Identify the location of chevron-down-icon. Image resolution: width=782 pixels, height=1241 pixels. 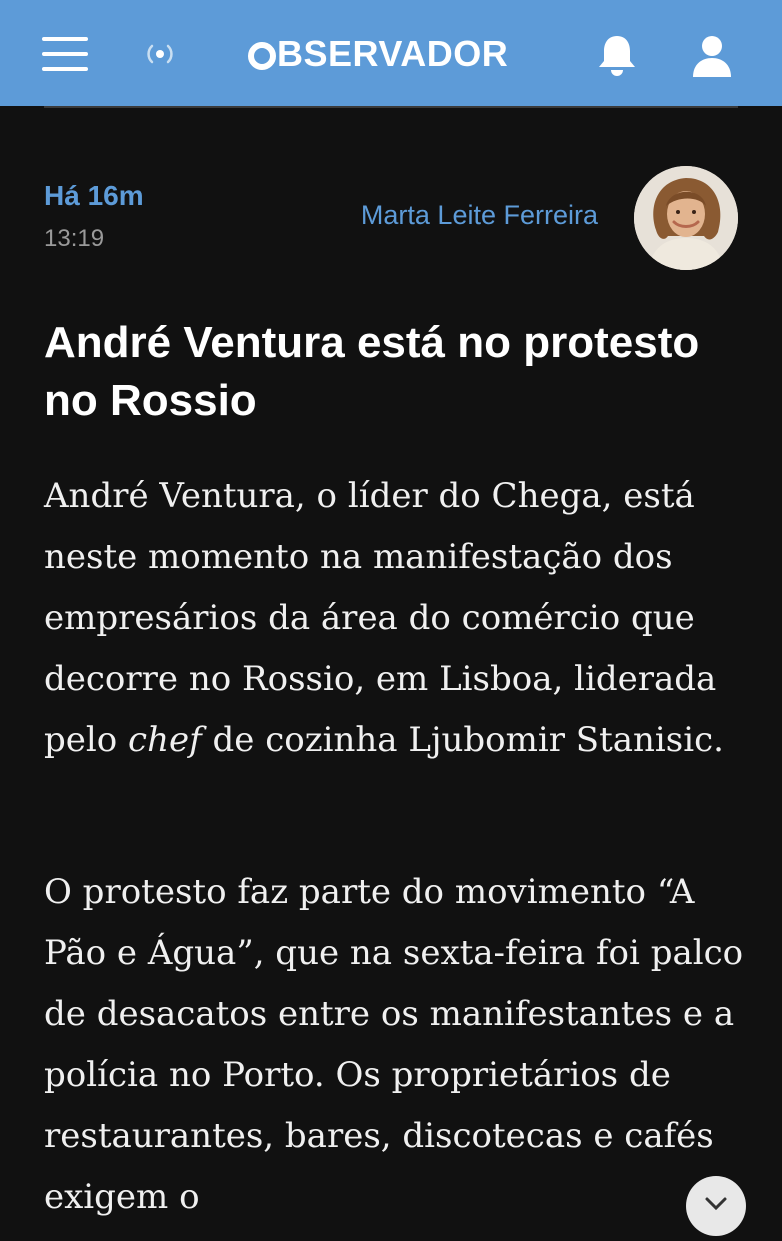
(716, 1204).